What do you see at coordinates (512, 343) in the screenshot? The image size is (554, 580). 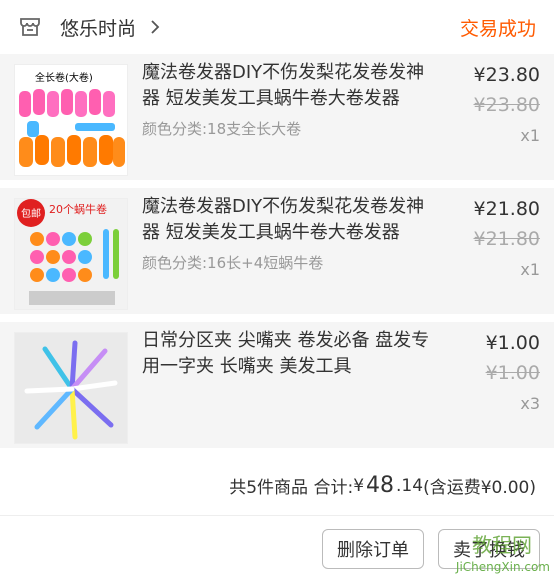 I see `product-price: ¥1.00` at bounding box center [512, 343].